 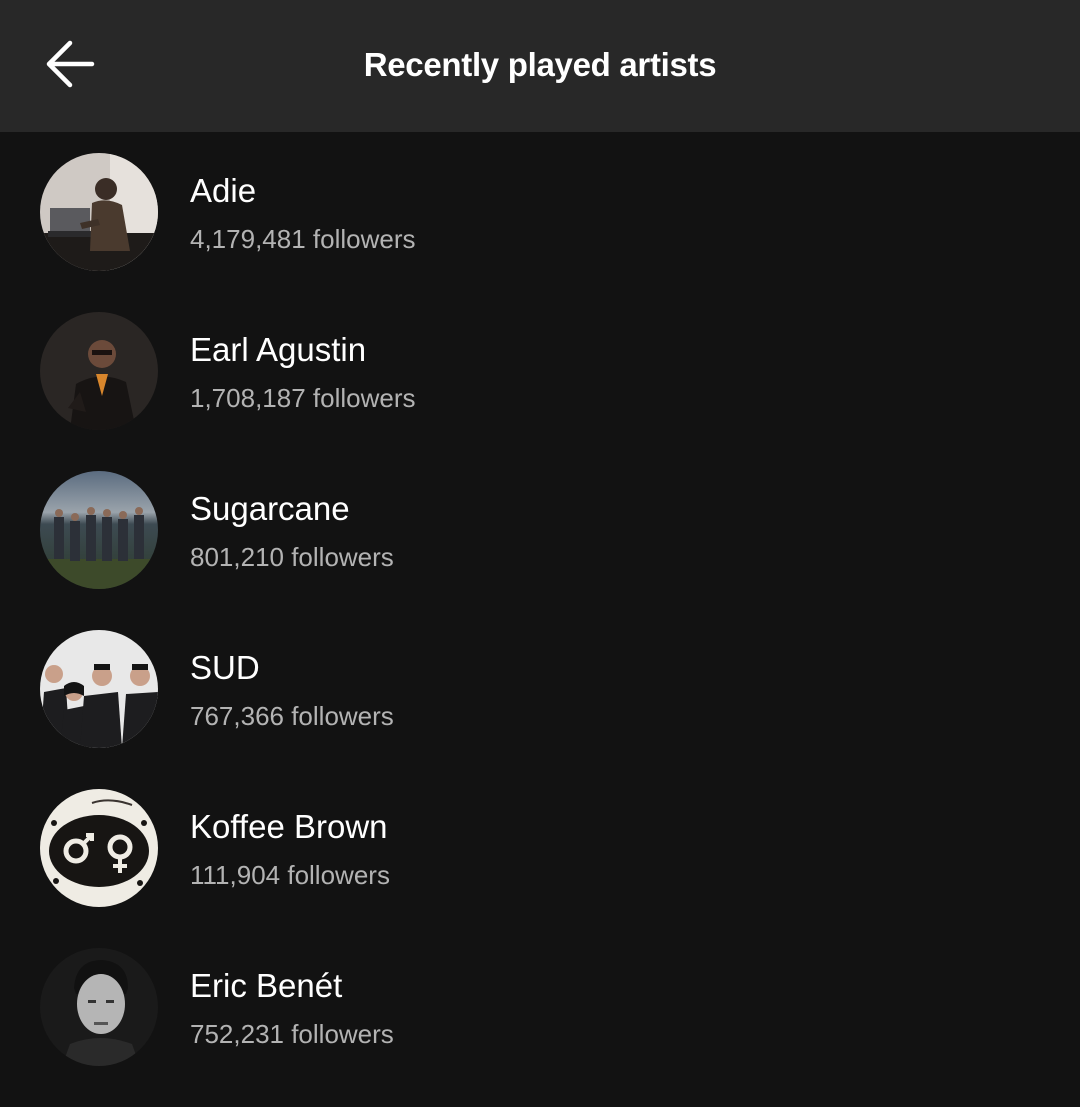 What do you see at coordinates (540, 1006) in the screenshot?
I see `artist-row: Eric Benét 752,231 followers` at bounding box center [540, 1006].